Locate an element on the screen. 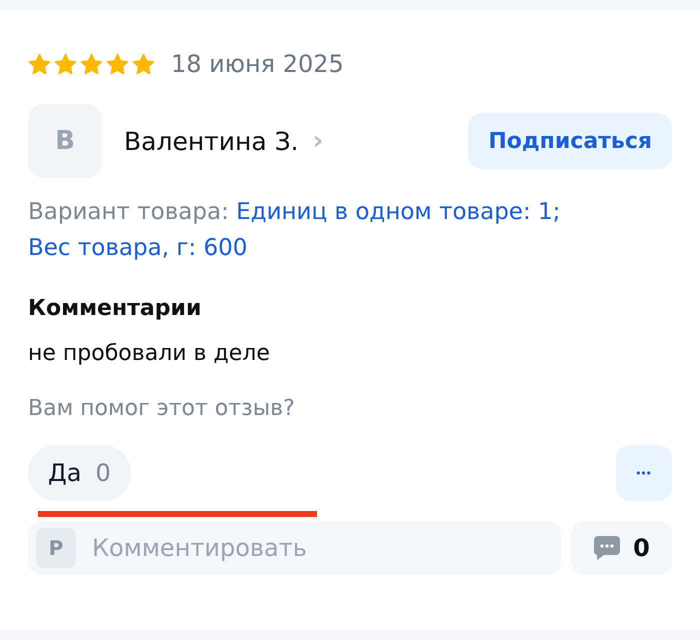  comments-count-button: 0 is located at coordinates (621, 548).